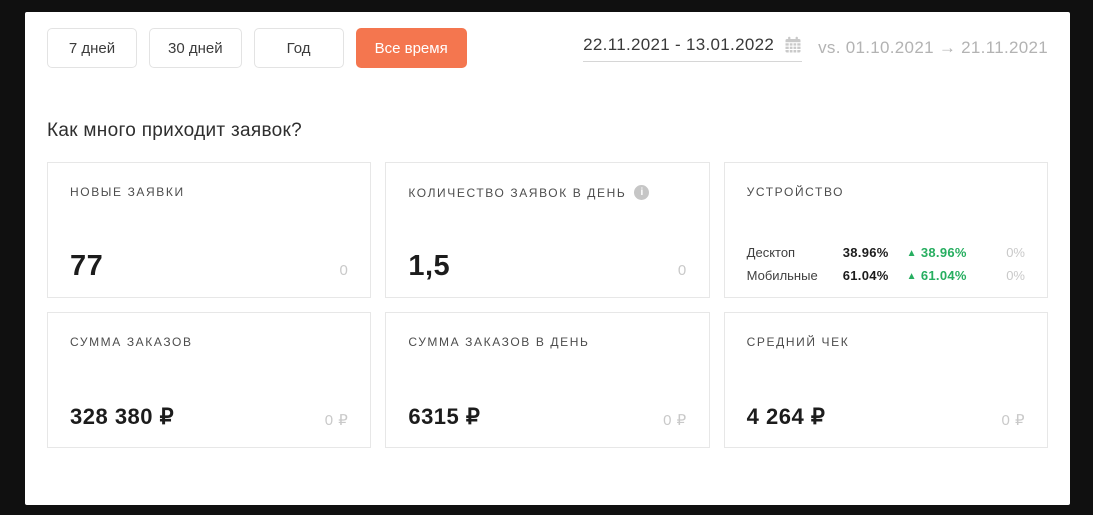 The height and width of the screenshot is (515, 1093). What do you see at coordinates (429, 266) in the screenshot?
I see `card-value: 1,5` at bounding box center [429, 266].